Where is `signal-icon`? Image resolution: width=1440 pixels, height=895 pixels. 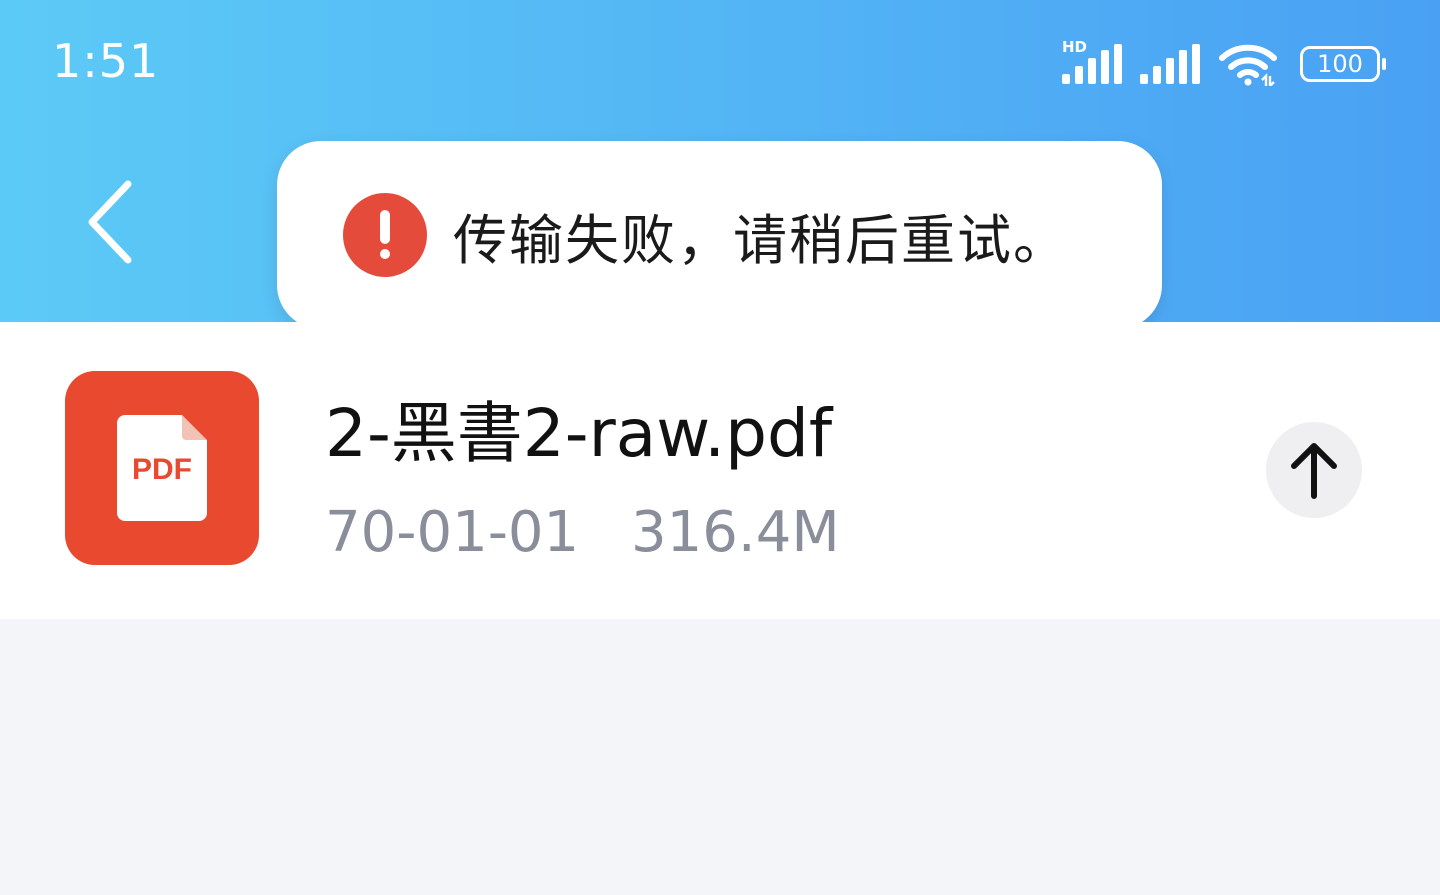 signal-icon is located at coordinates (1171, 64).